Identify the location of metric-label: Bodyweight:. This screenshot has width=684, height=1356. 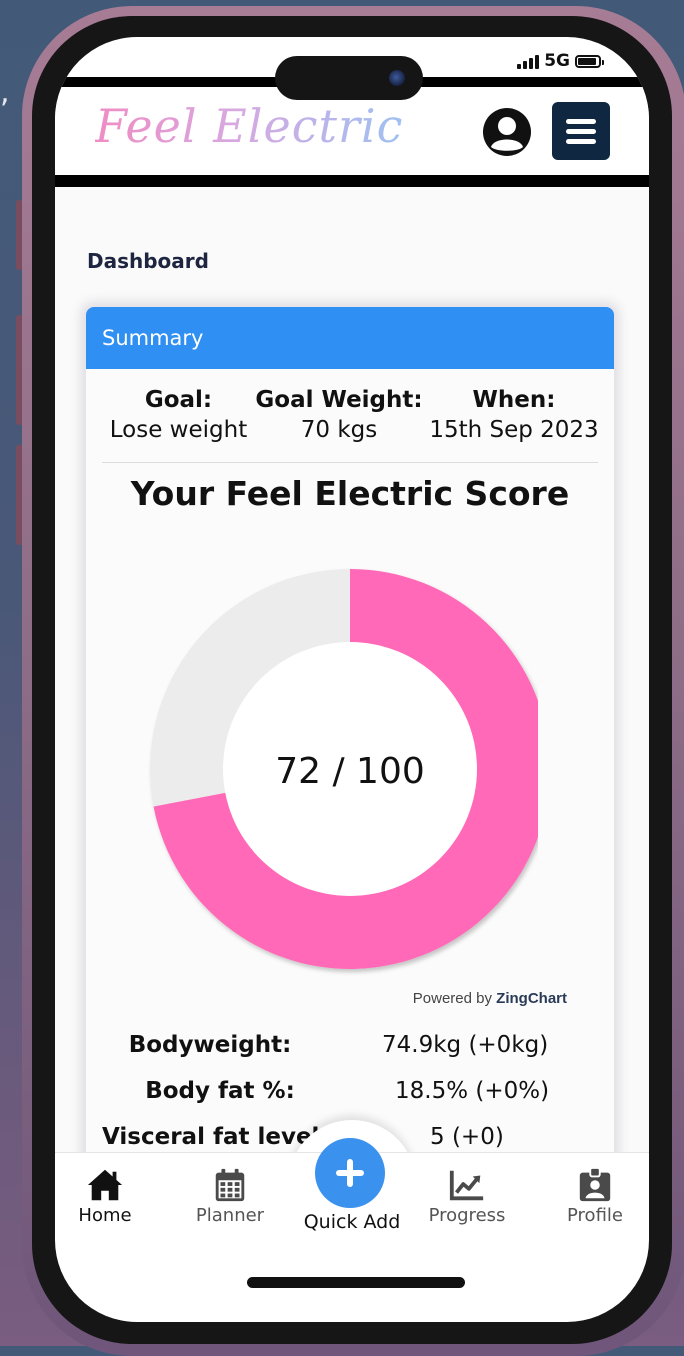
(210, 1045).